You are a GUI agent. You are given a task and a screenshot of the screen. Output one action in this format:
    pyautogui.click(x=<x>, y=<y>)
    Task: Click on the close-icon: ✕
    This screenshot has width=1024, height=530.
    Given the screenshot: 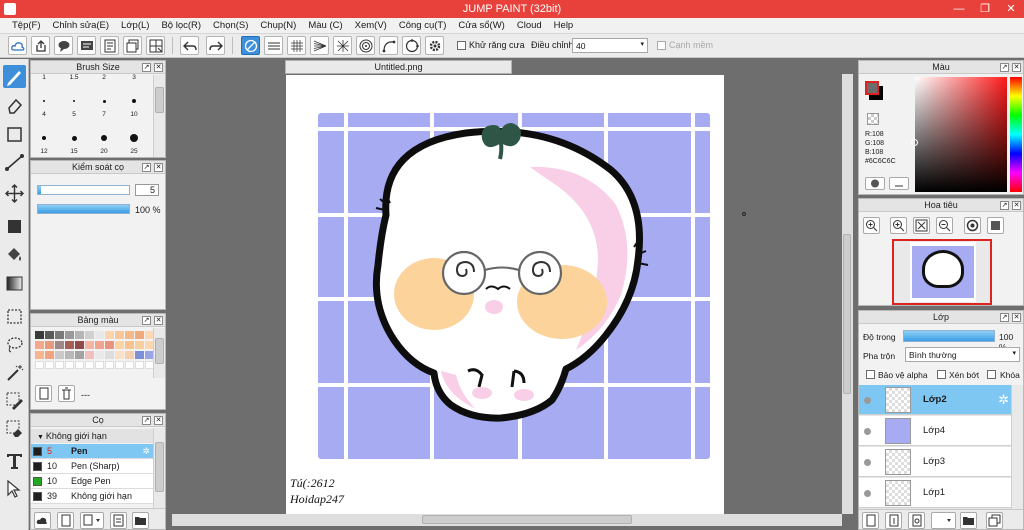 What is the action you would take?
    pyautogui.click(x=1011, y=9)
    